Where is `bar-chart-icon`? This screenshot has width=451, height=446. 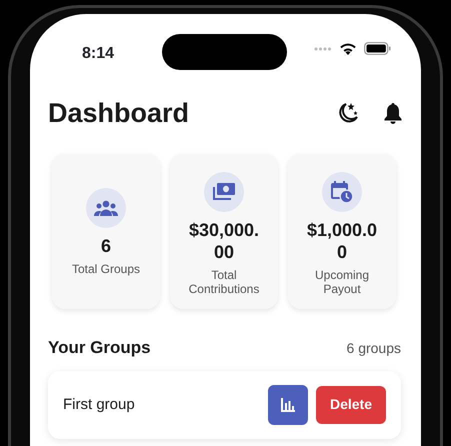
bar-chart-icon is located at coordinates (287, 405).